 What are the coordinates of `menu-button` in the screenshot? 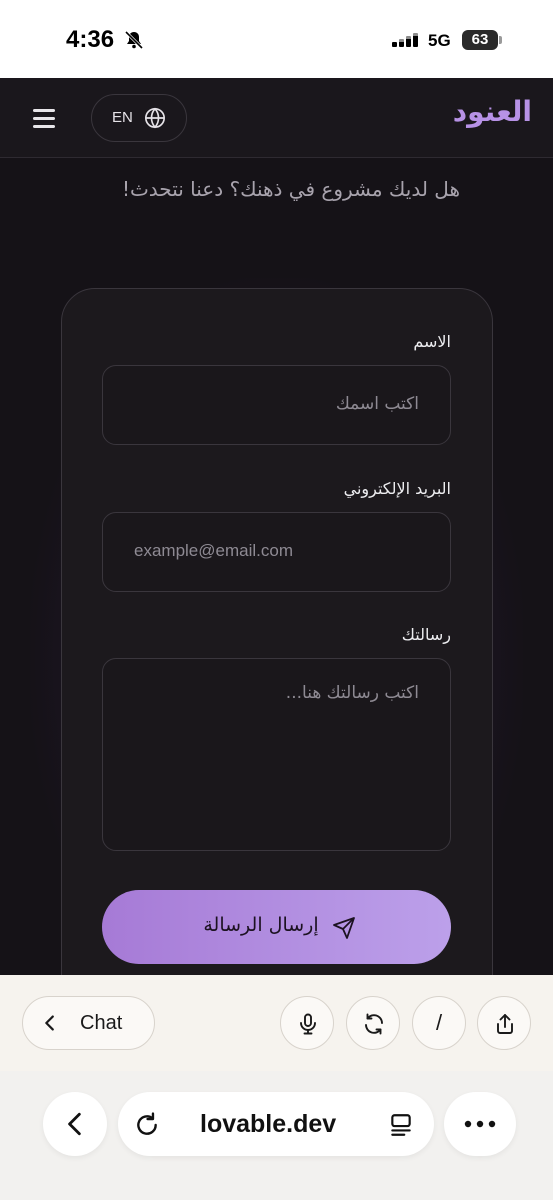 It's located at (45, 118).